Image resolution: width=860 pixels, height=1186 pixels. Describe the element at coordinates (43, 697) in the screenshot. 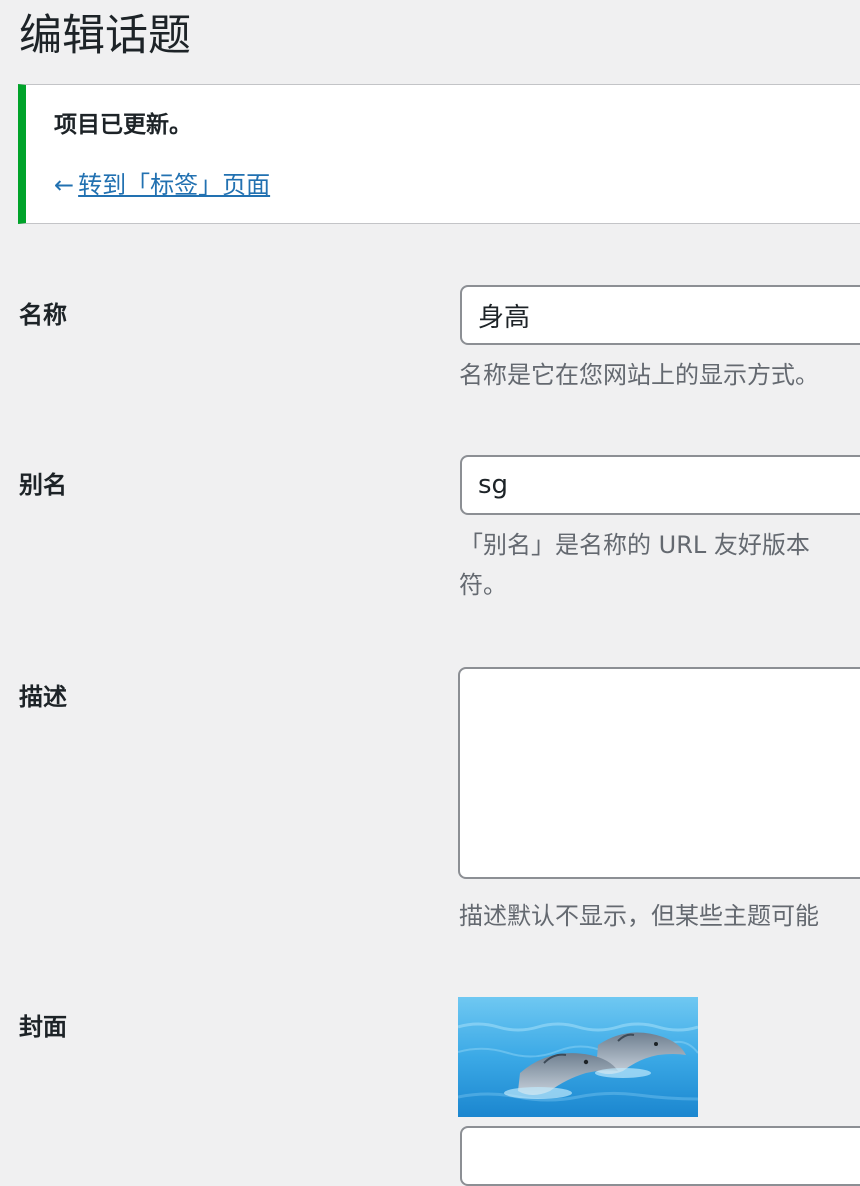

I see `description-label: 描述` at that location.